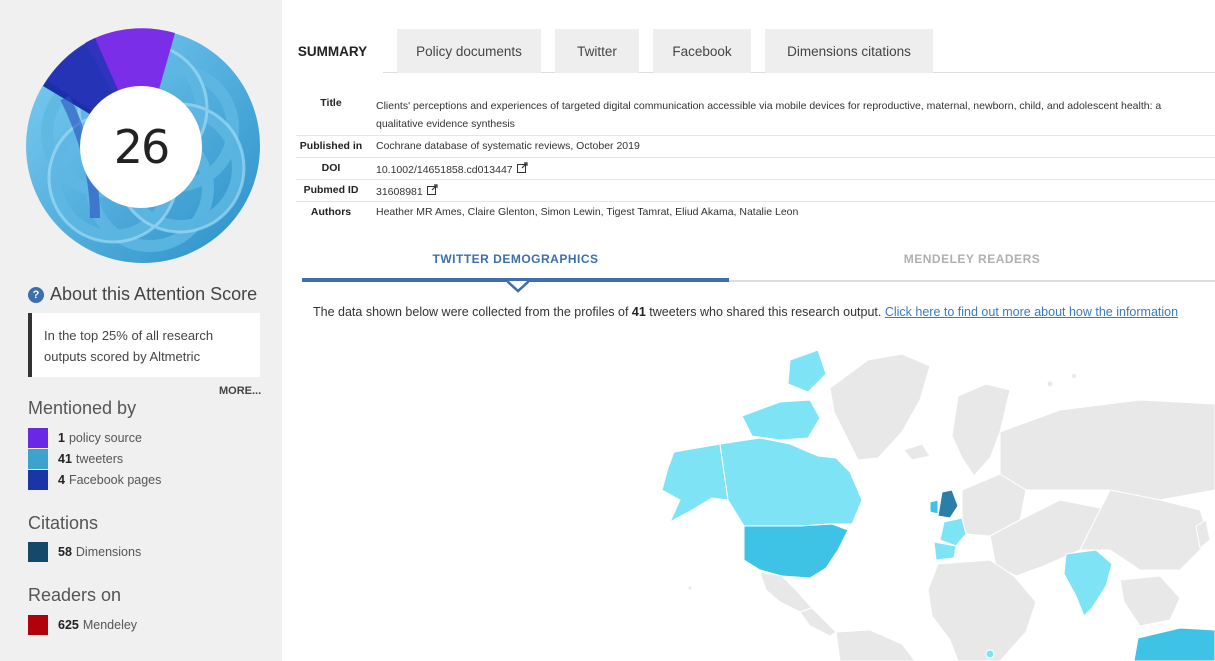 This screenshot has width=1215, height=661. What do you see at coordinates (638, 312) in the screenshot?
I see `desc-count: 41` at bounding box center [638, 312].